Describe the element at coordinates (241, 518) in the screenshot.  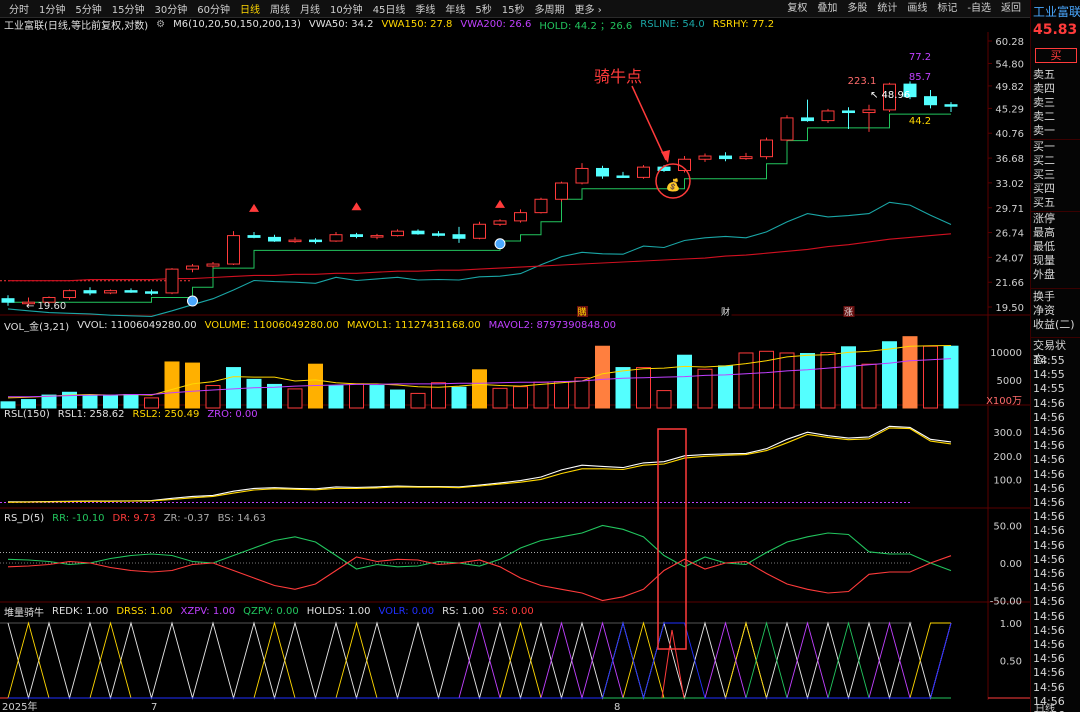
I see `bs-value: BS: 14.63` at that location.